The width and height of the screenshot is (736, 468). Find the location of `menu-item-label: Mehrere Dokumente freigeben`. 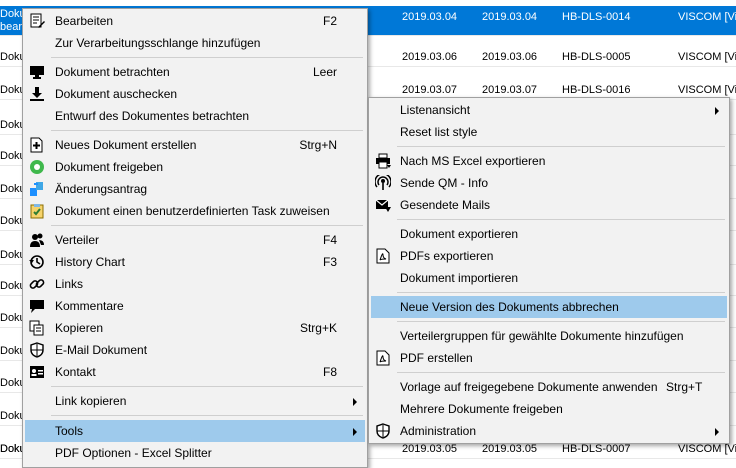

menu-item-label: Mehrere Dokumente freigeben is located at coordinates (481, 409).